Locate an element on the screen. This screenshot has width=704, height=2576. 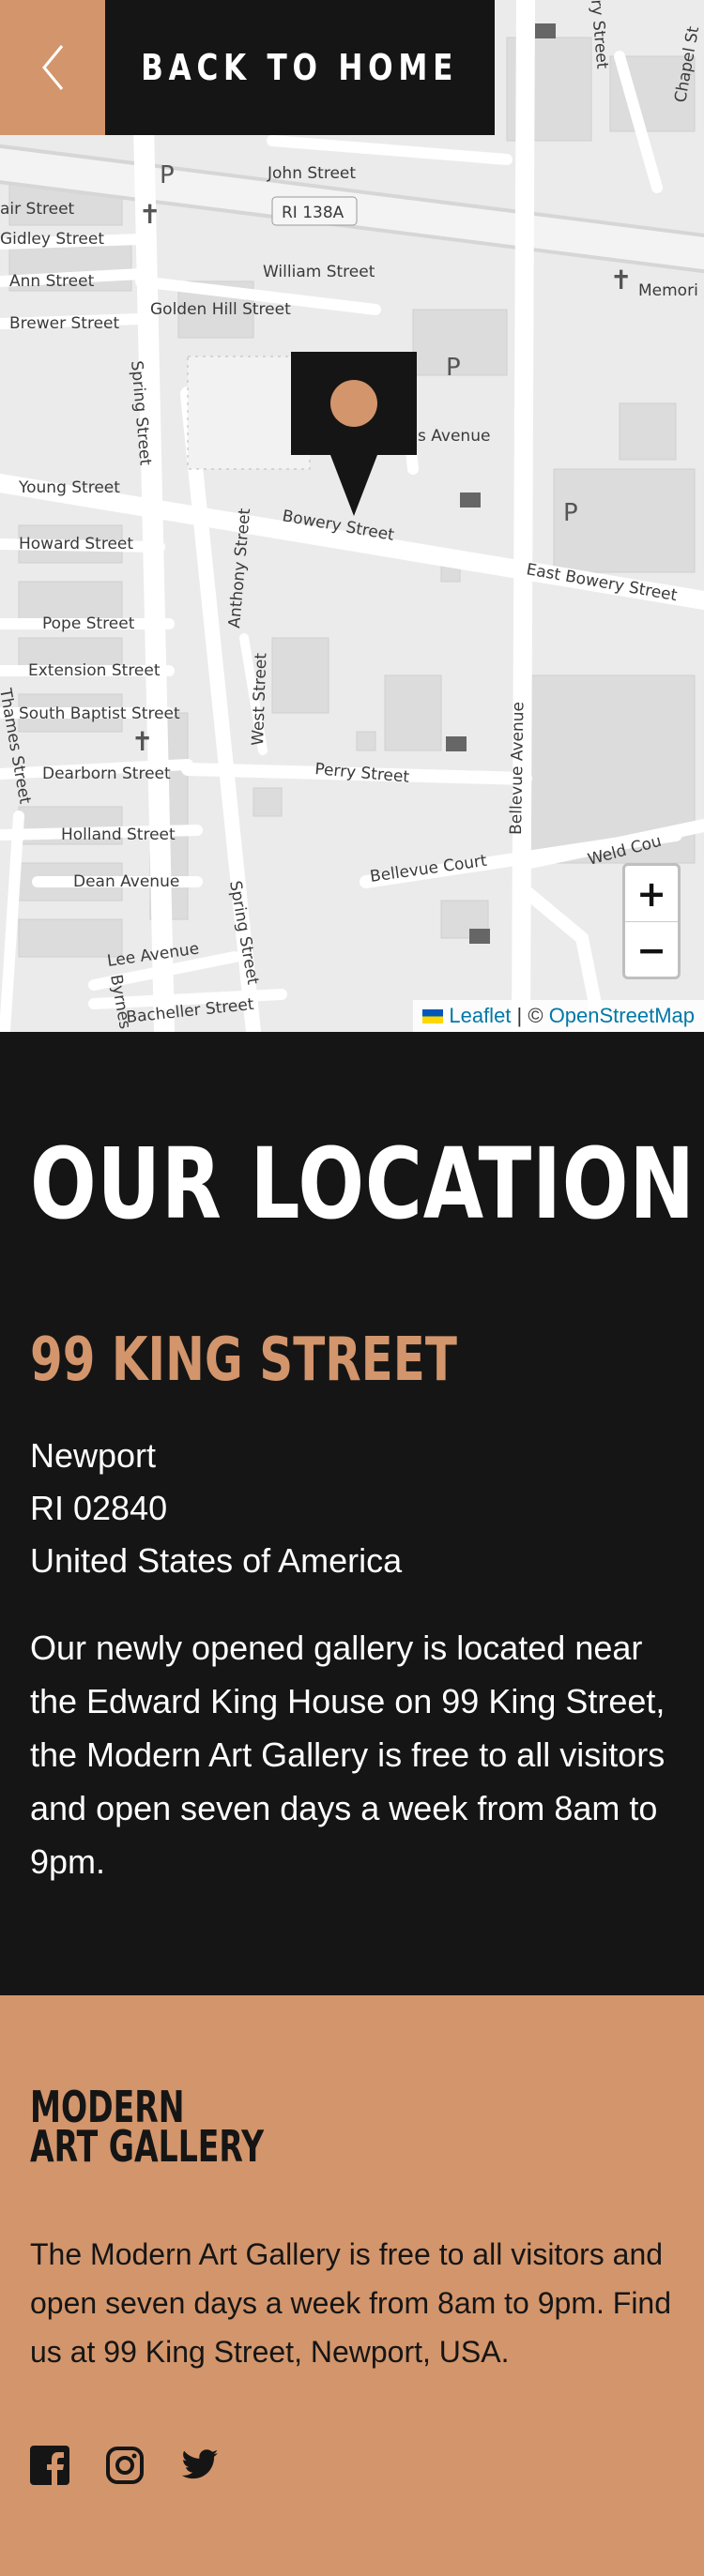
street-label: Holland Street is located at coordinates (118, 835).